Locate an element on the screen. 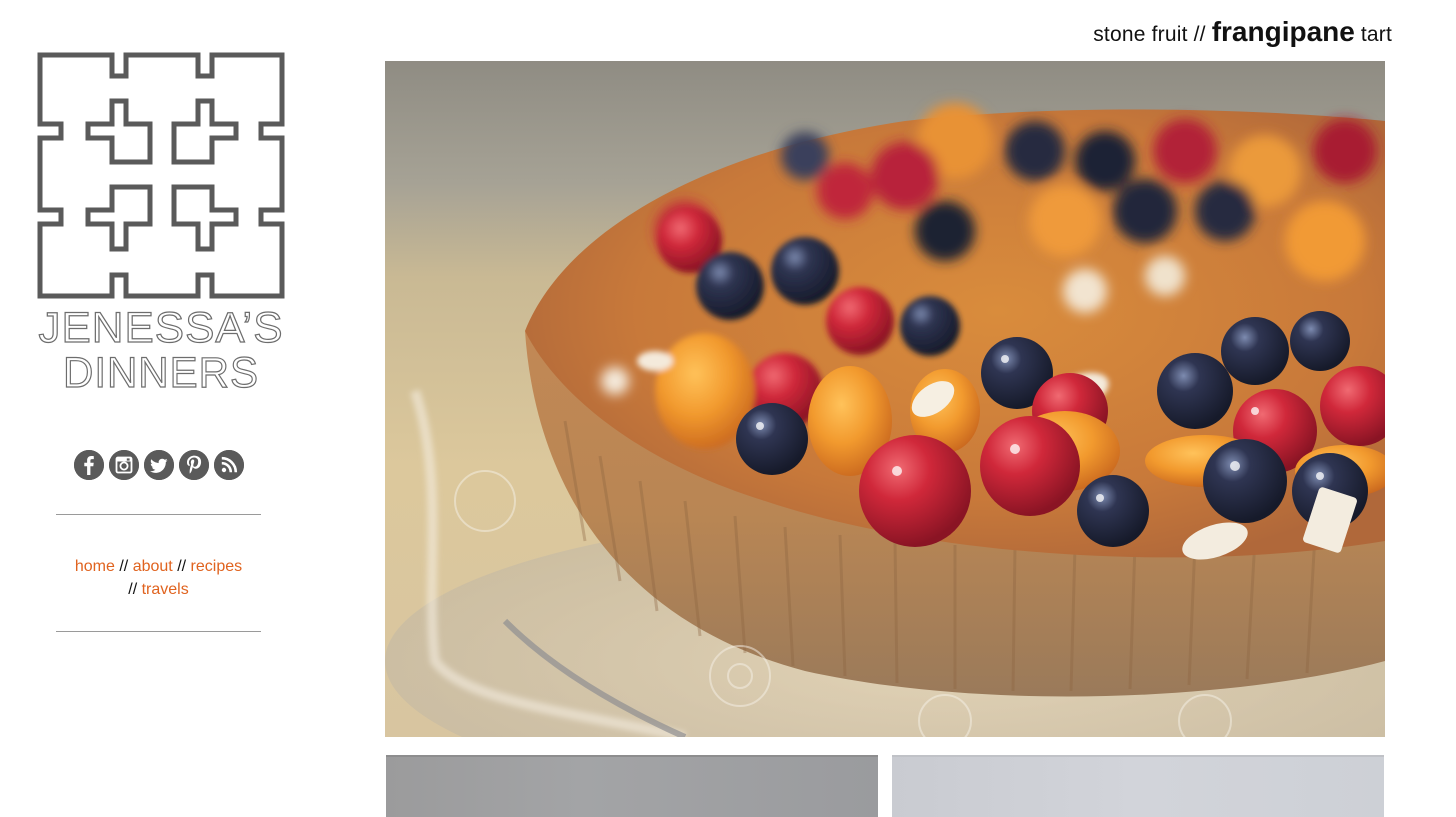 This screenshot has width=1456, height=817. instagram-link is located at coordinates (124, 465).